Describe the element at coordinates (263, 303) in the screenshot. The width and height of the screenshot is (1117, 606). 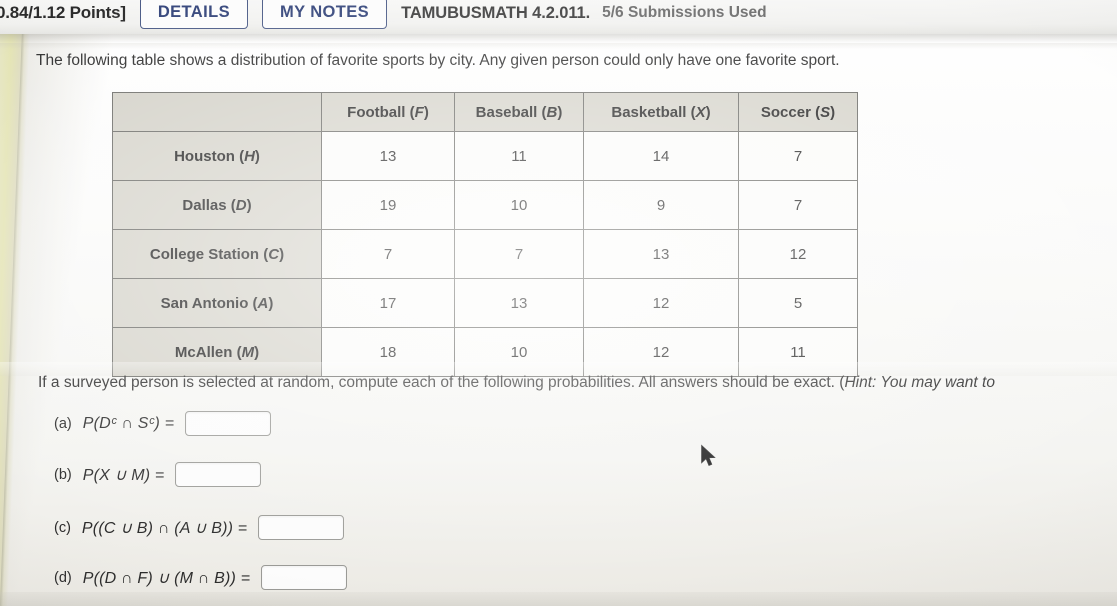
I see `row-header-san-antonio-symbol: A` at that location.